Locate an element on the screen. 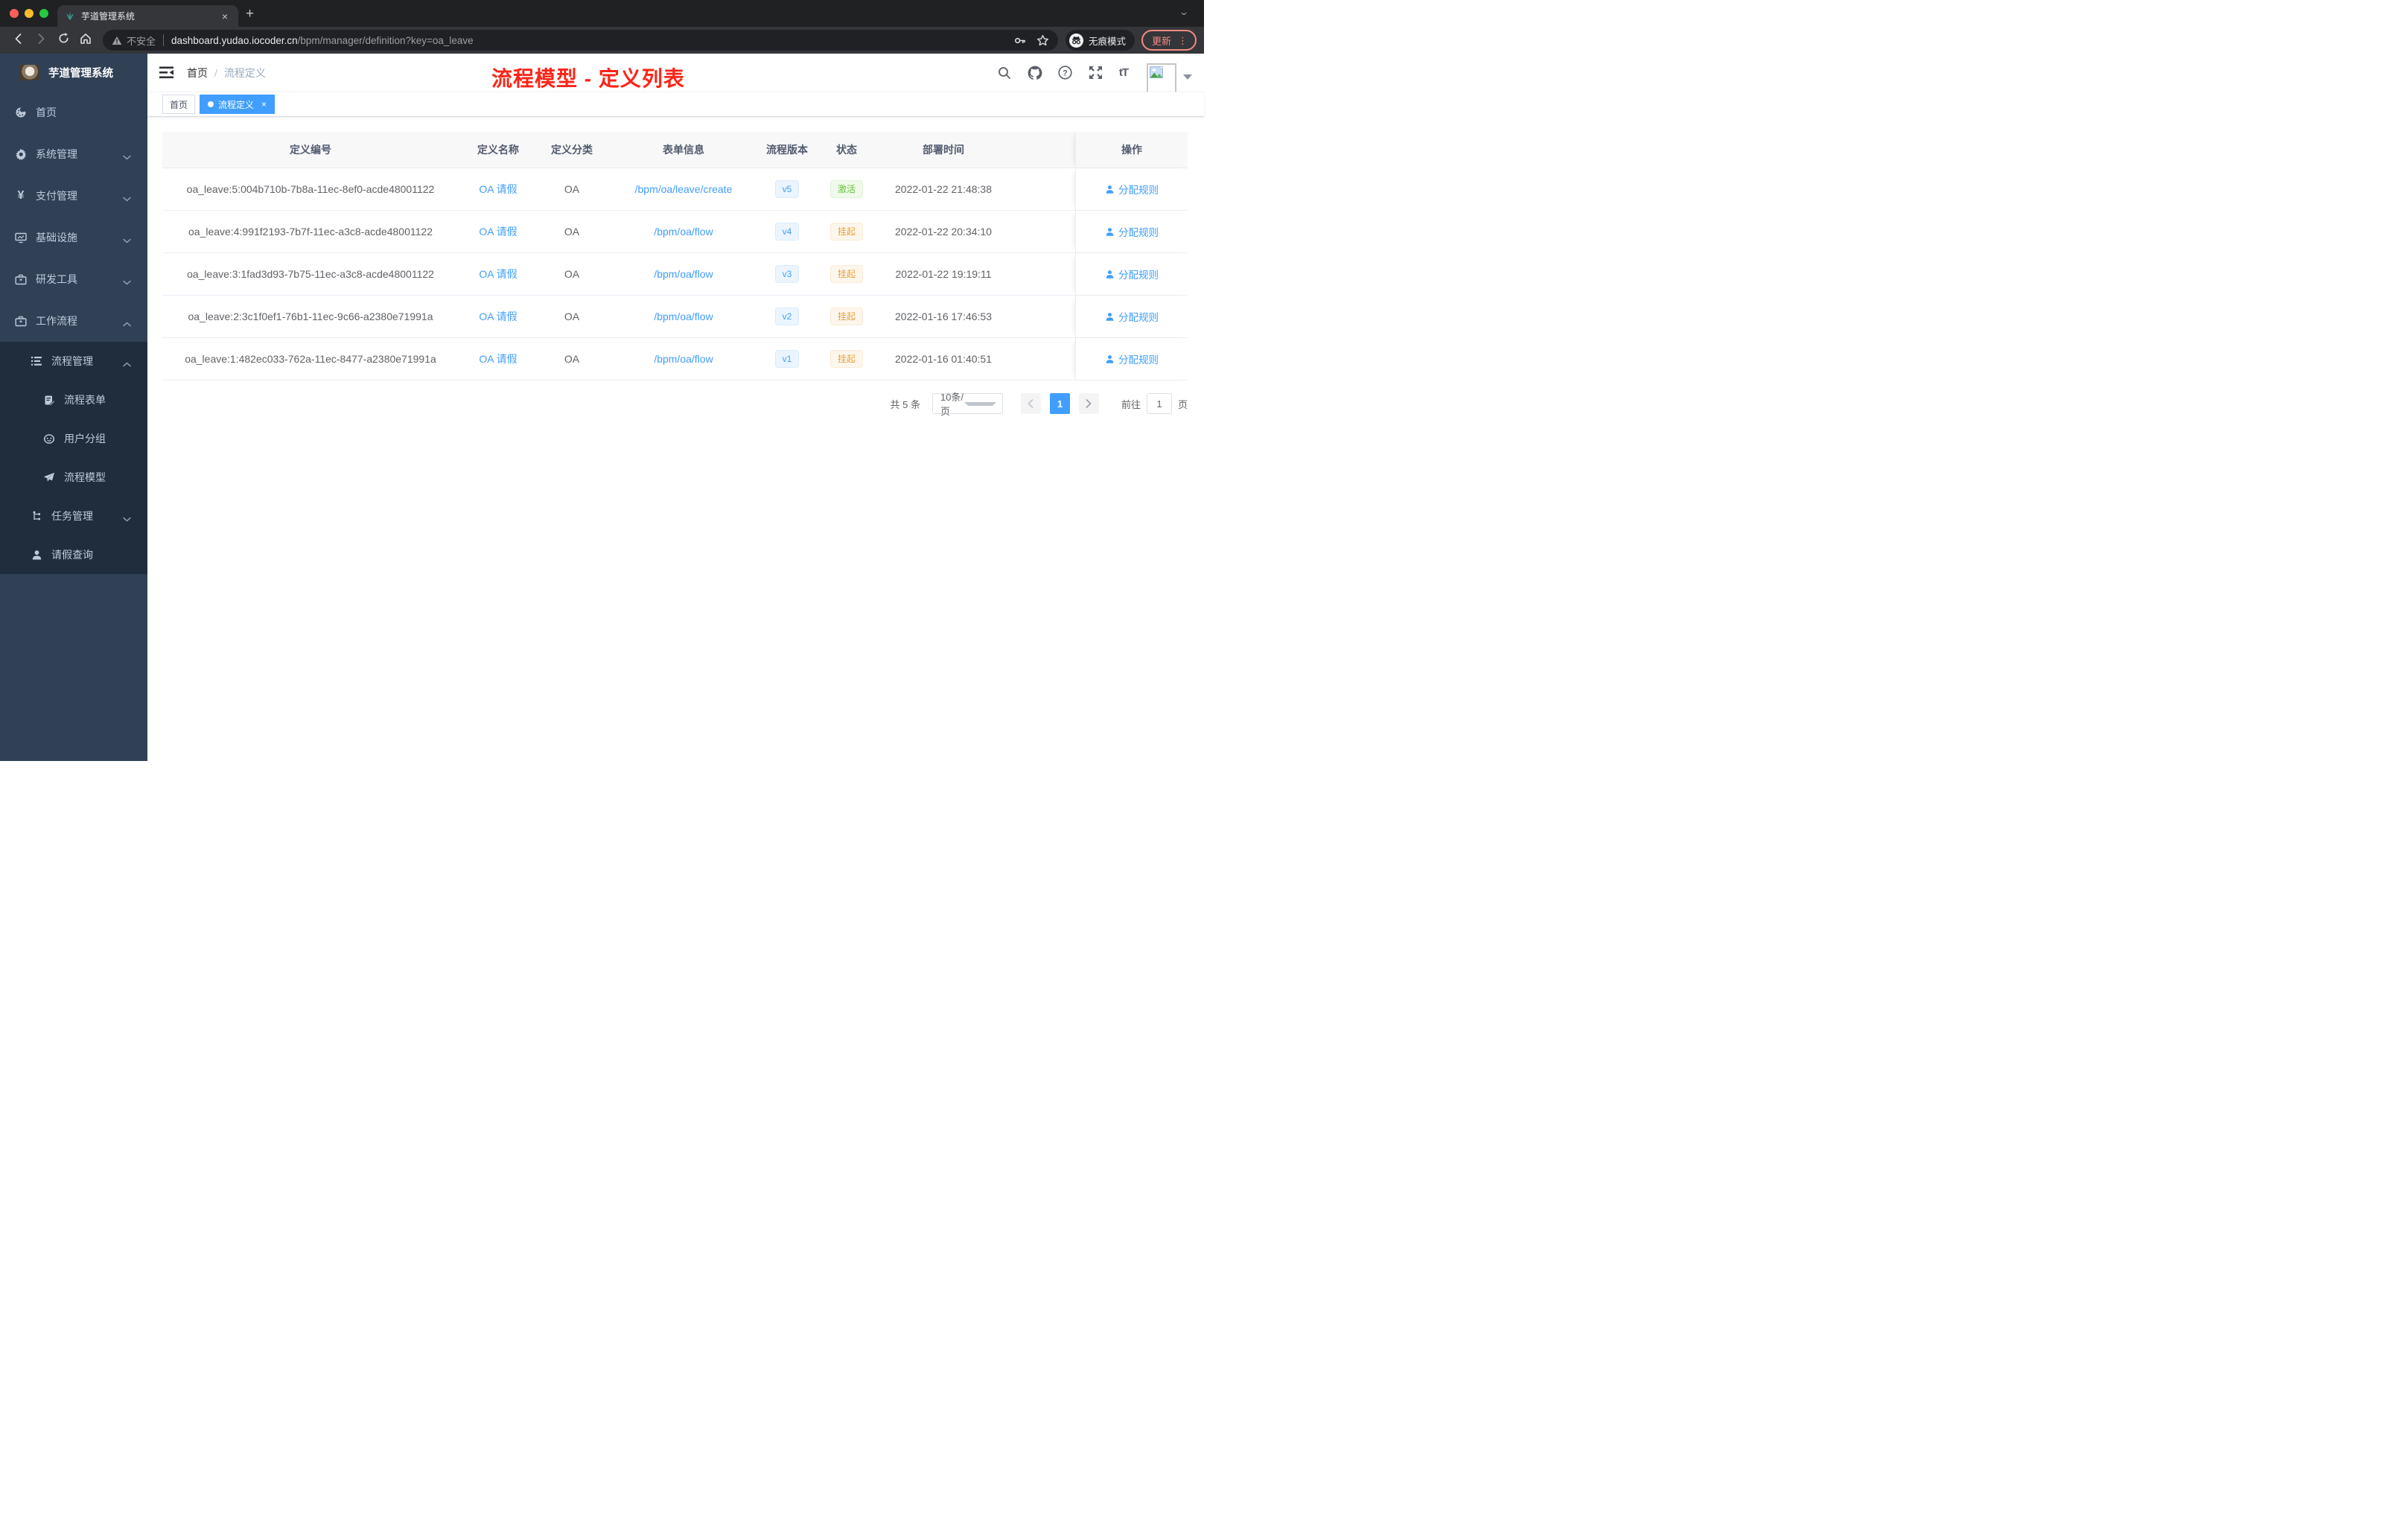  tab-search-chevron-icon: ⌄ is located at coordinates (1184, 12).